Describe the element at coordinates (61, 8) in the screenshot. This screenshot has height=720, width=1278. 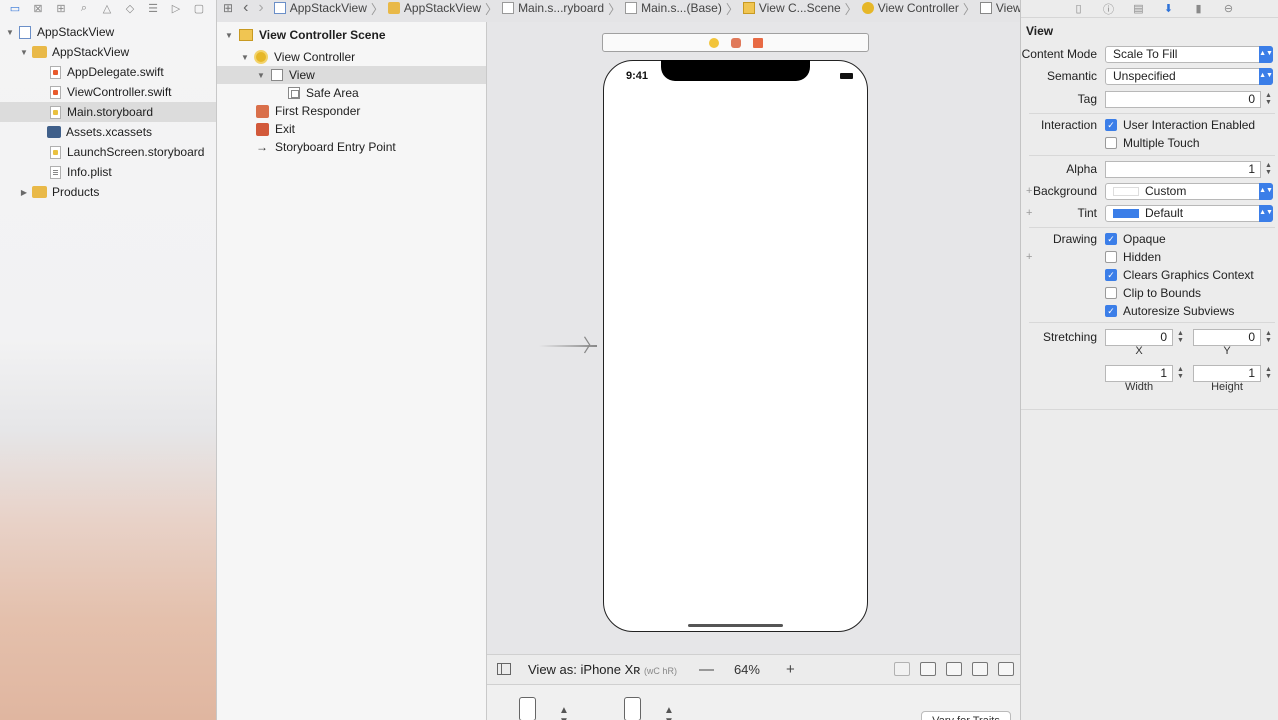
I see `symbol-icon: ⊞` at that location.